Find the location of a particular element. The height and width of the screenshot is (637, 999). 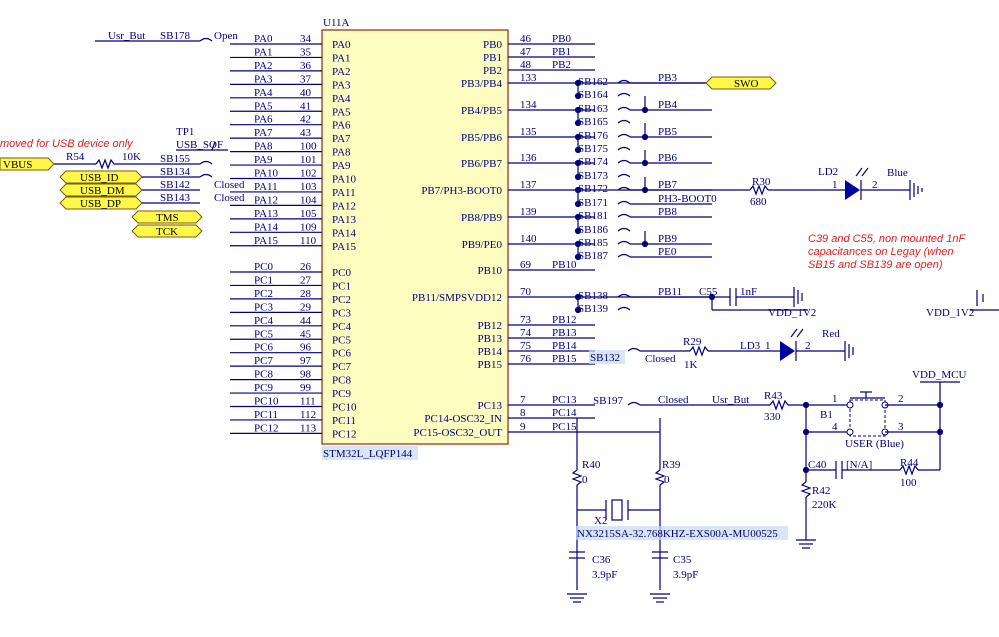

pb-net-label: PB8 is located at coordinates (667, 212).